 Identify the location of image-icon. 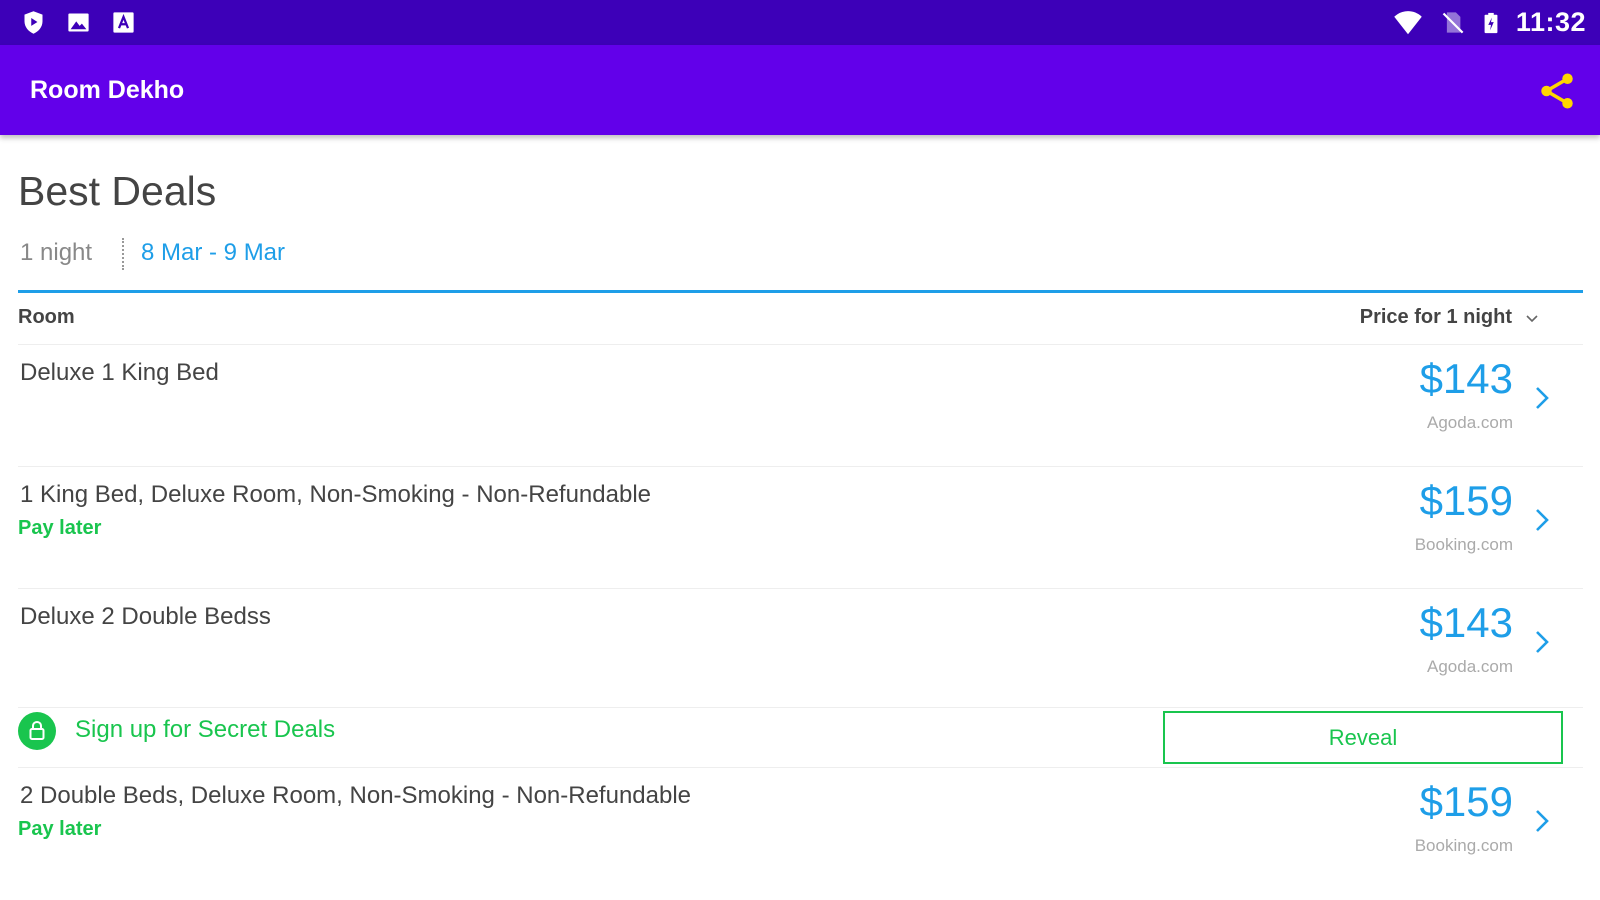
(78, 22).